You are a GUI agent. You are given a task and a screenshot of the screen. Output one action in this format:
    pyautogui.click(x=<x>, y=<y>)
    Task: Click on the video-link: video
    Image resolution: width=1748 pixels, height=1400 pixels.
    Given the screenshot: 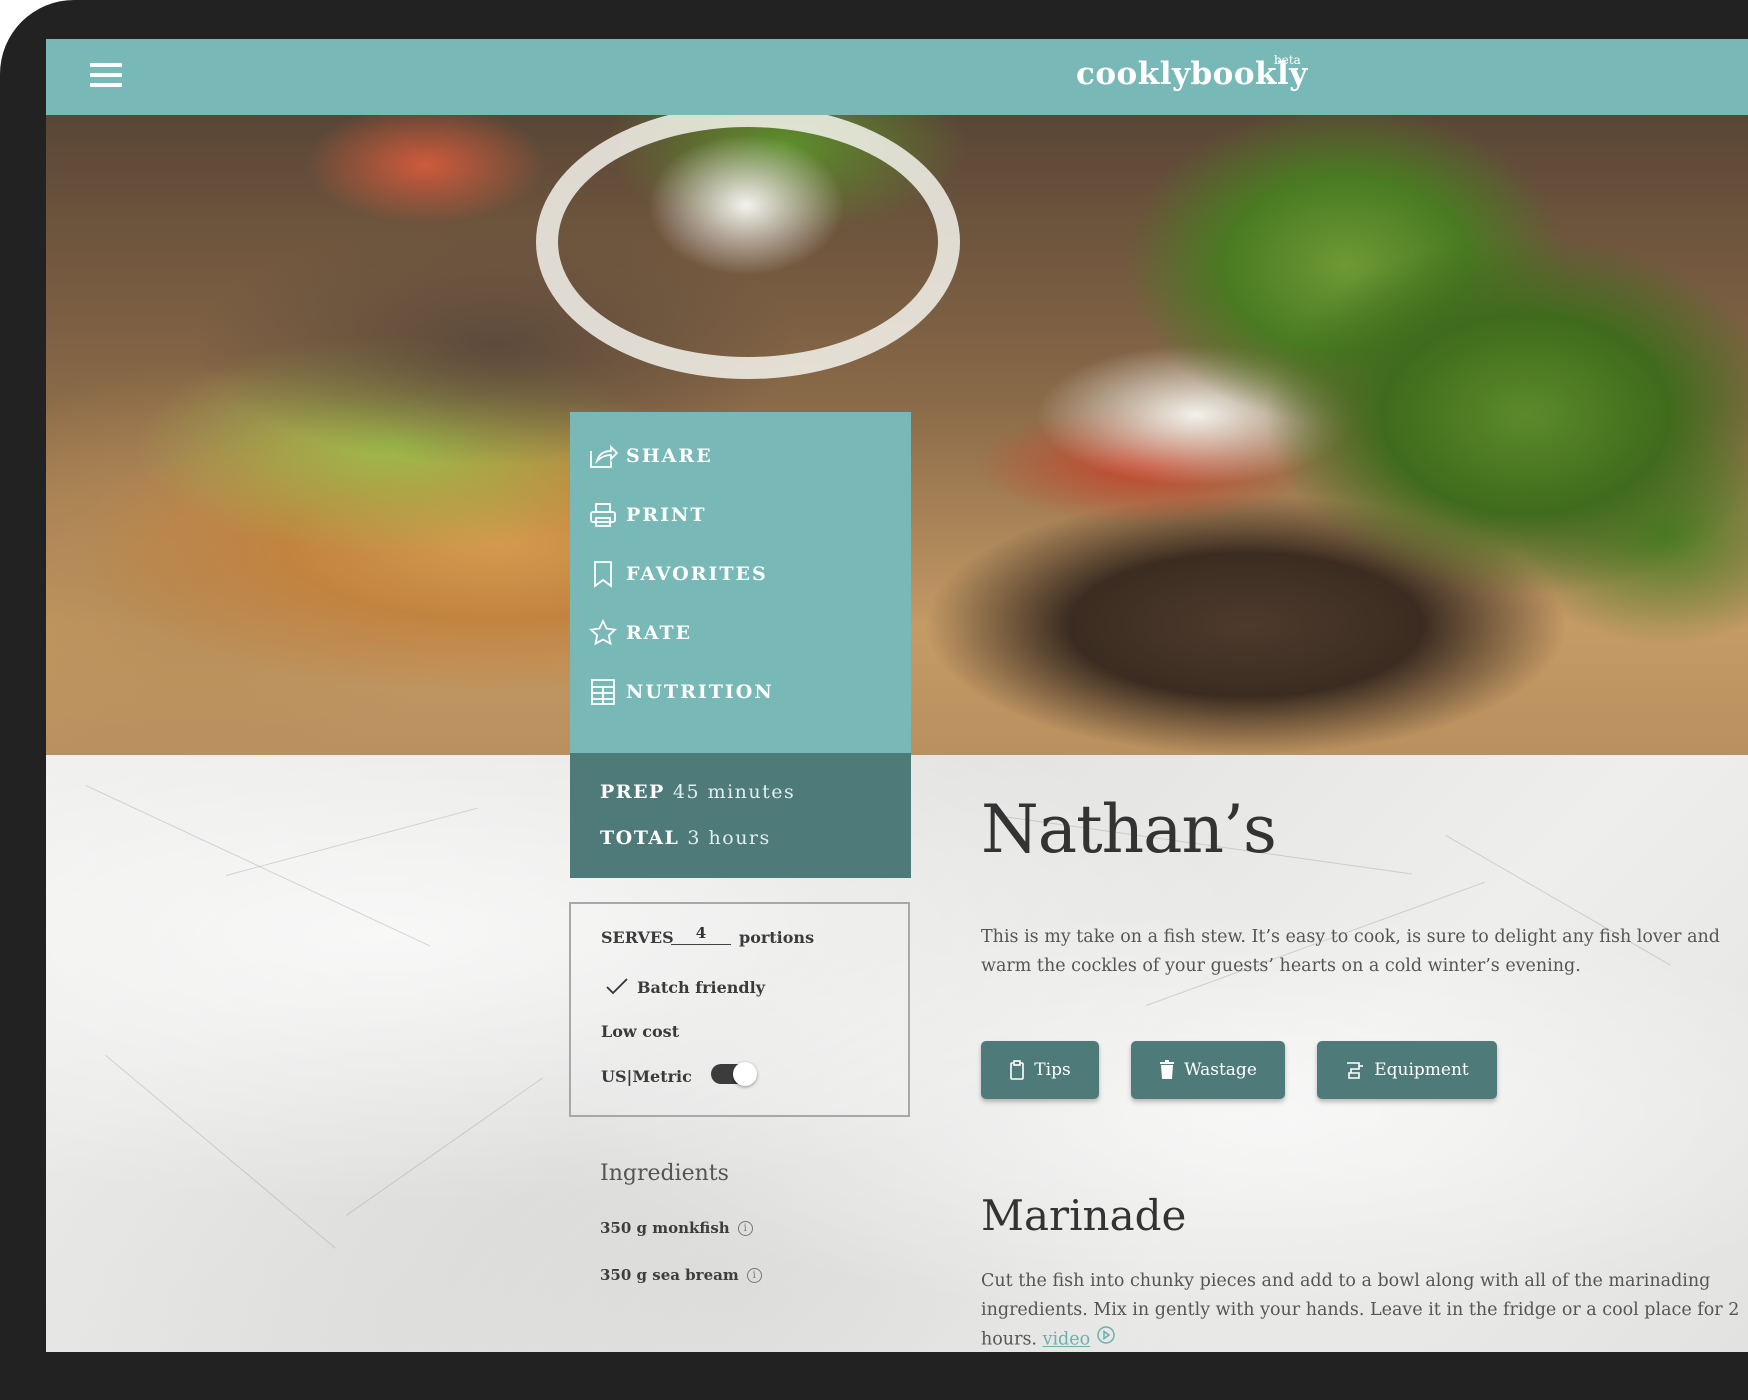 What is the action you would take?
    pyautogui.click(x=1067, y=1340)
    